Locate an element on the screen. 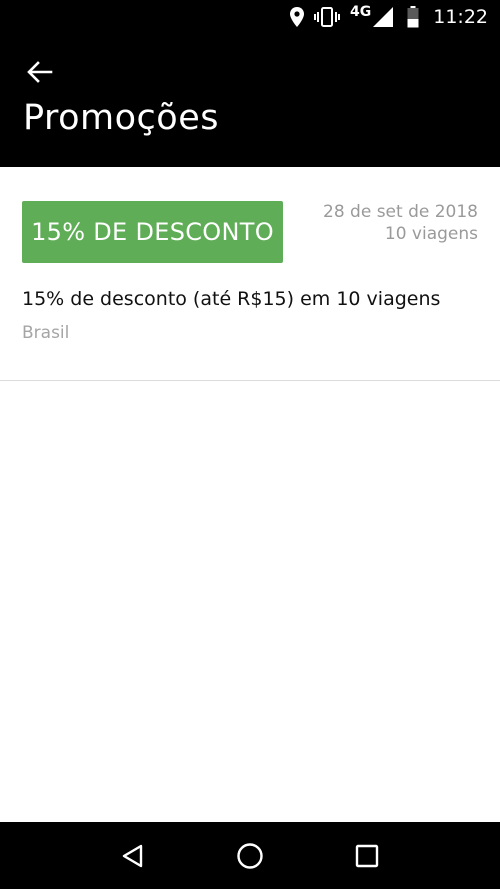 The width and height of the screenshot is (500, 889). nav-recents-button is located at coordinates (367, 856).